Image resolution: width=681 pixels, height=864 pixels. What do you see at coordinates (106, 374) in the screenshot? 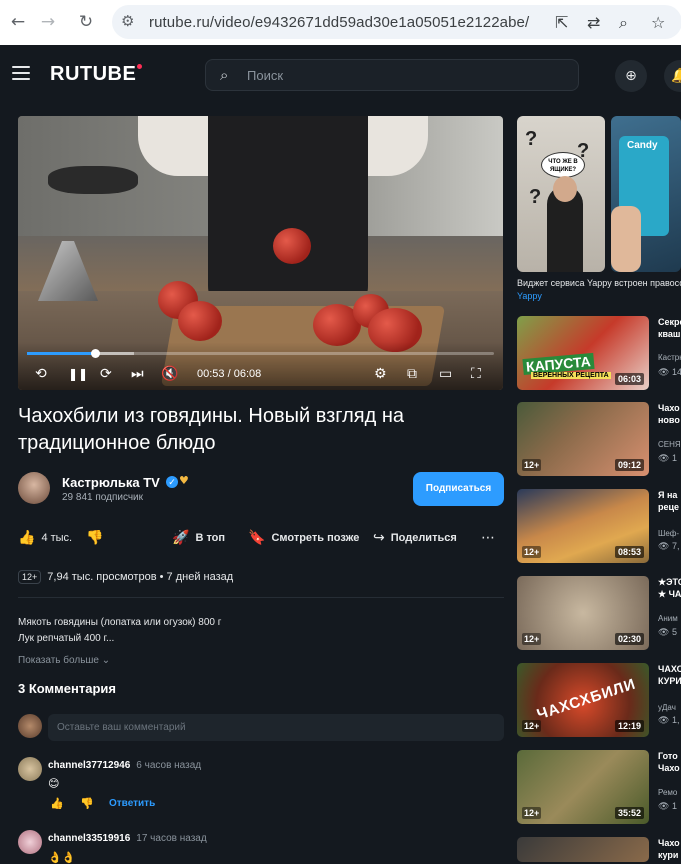
I see `forward-10-icon: ⟳` at bounding box center [106, 374].